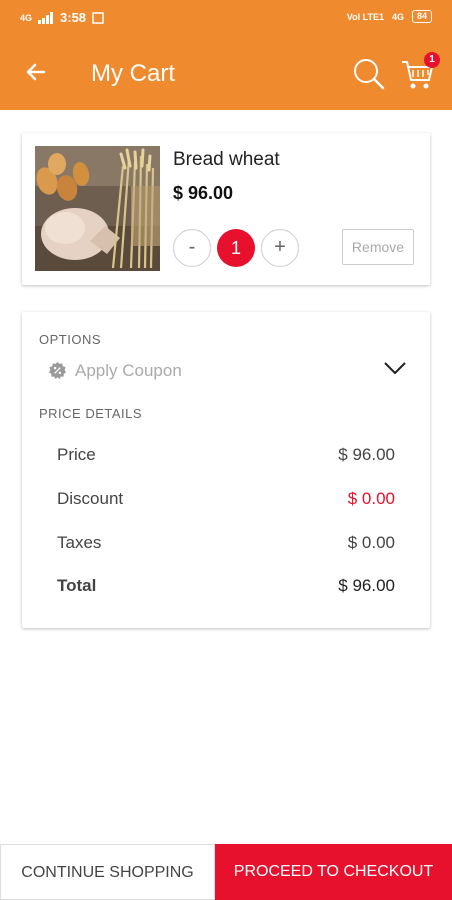  What do you see at coordinates (90, 498) in the screenshot?
I see `discount-label: Discount` at bounding box center [90, 498].